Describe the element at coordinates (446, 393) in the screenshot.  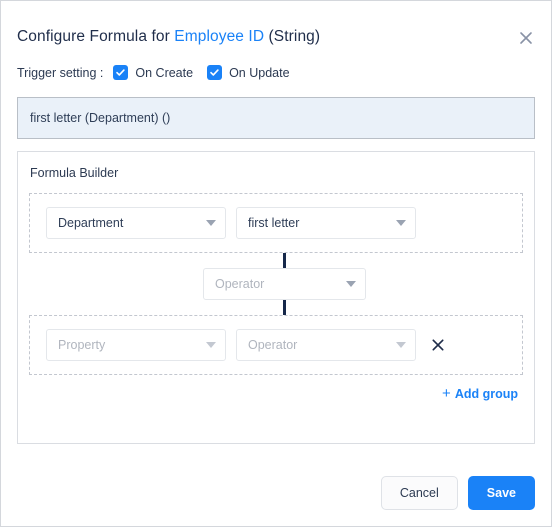
I see `plus-icon: +` at that location.